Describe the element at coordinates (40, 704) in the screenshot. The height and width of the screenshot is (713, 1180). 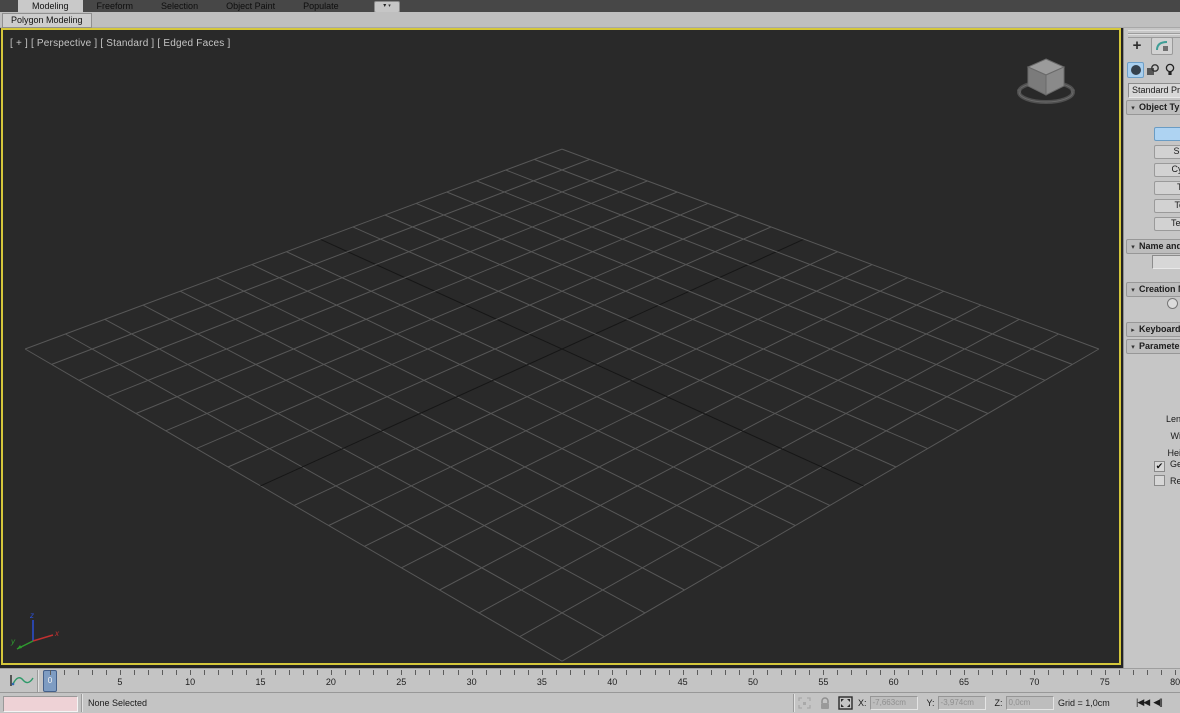
I see `maxscript-mini-listener` at that location.